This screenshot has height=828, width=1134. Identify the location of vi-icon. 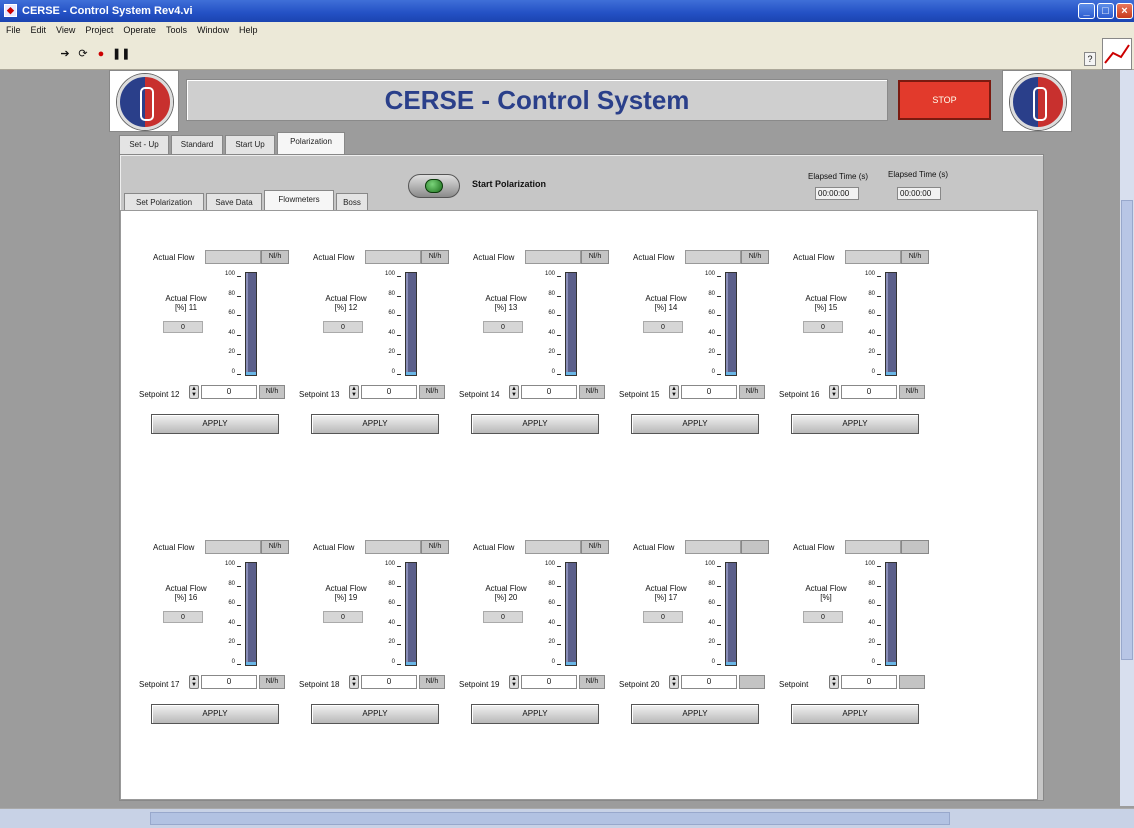
(1117, 54).